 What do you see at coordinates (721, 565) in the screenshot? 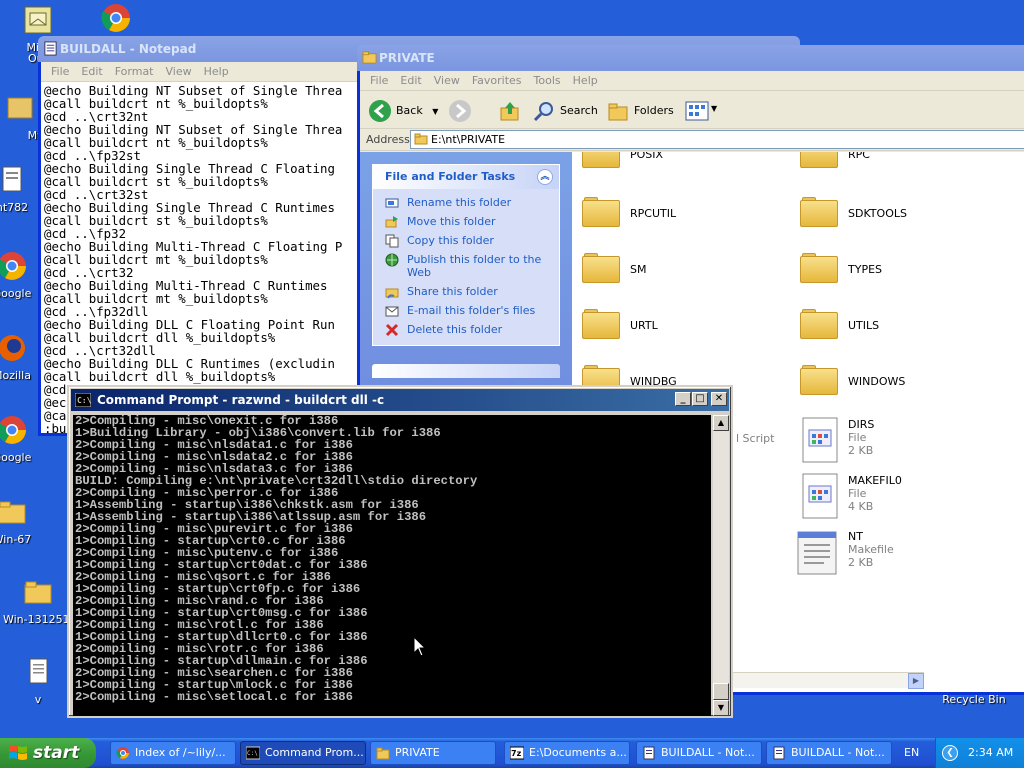
I see `vertical-scrollbar: ▲ ▼` at bounding box center [721, 565].